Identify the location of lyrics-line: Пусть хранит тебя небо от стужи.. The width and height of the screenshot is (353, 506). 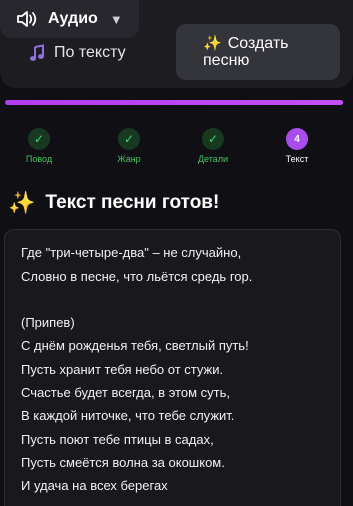
(122, 369).